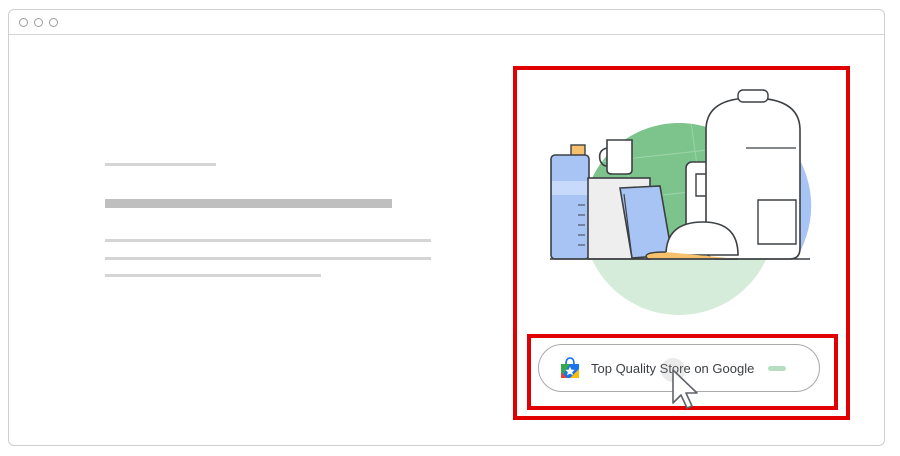 Image resolution: width=900 pixels, height=456 pixels. Describe the element at coordinates (160, 164) in the screenshot. I see `placeholder-eyebrow-line` at that location.